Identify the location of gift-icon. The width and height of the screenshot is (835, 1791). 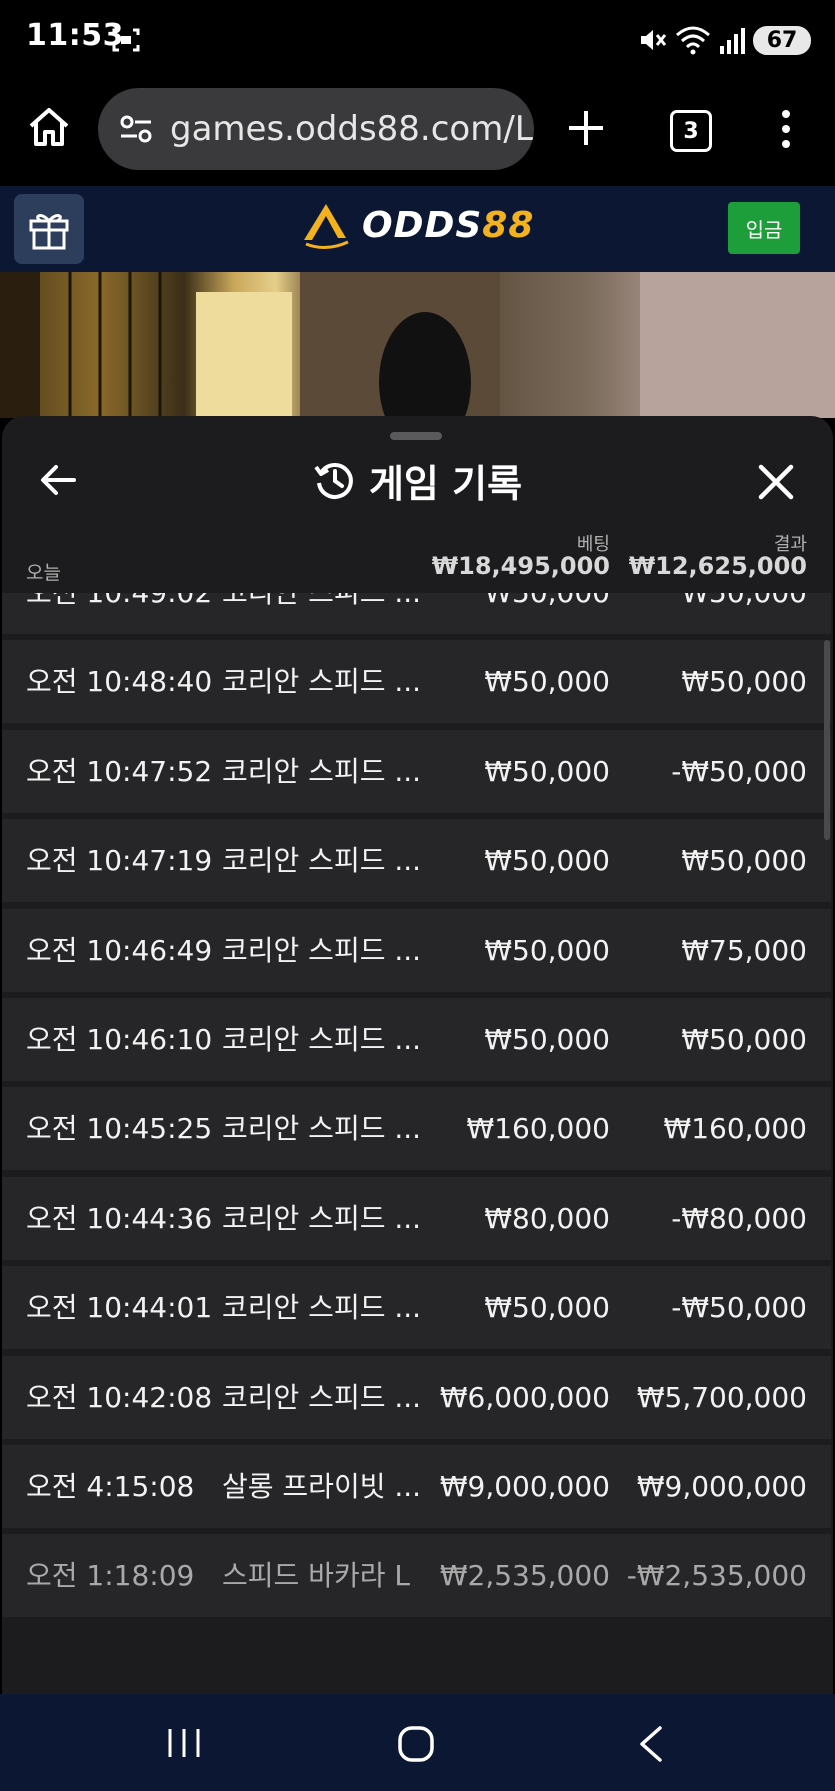
(49, 232).